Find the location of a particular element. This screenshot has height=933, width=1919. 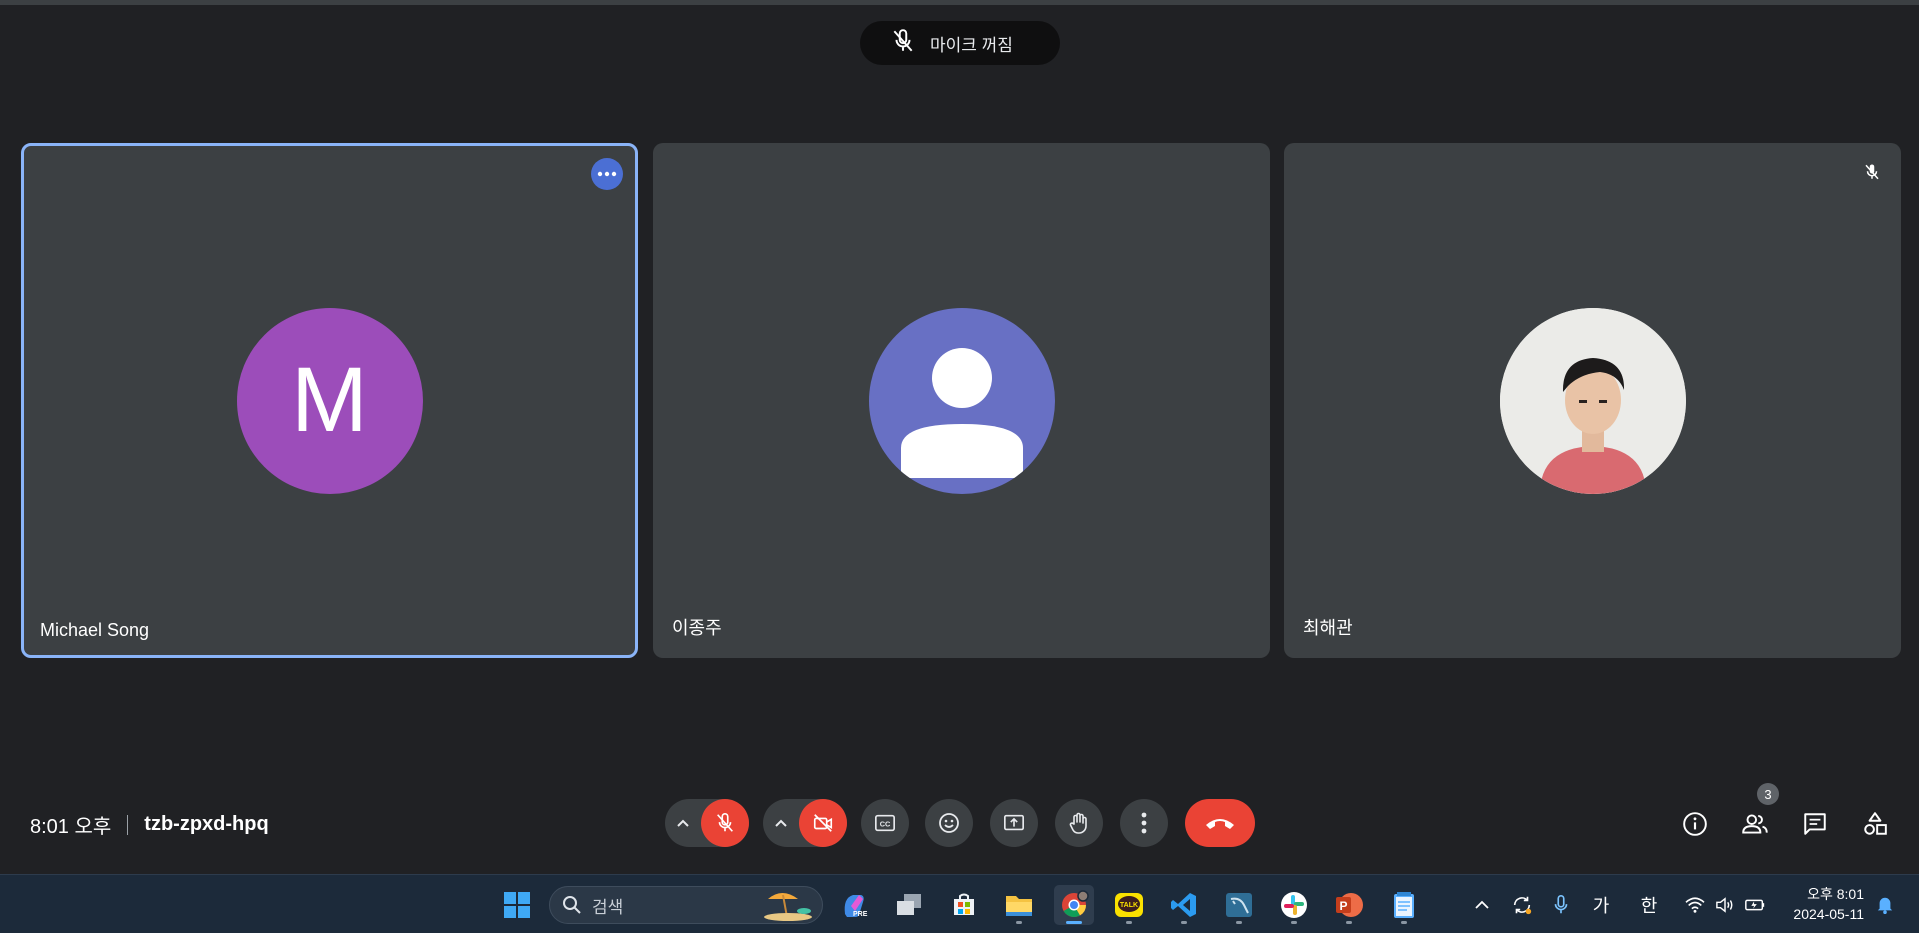

leave-call-button is located at coordinates (1220, 823).